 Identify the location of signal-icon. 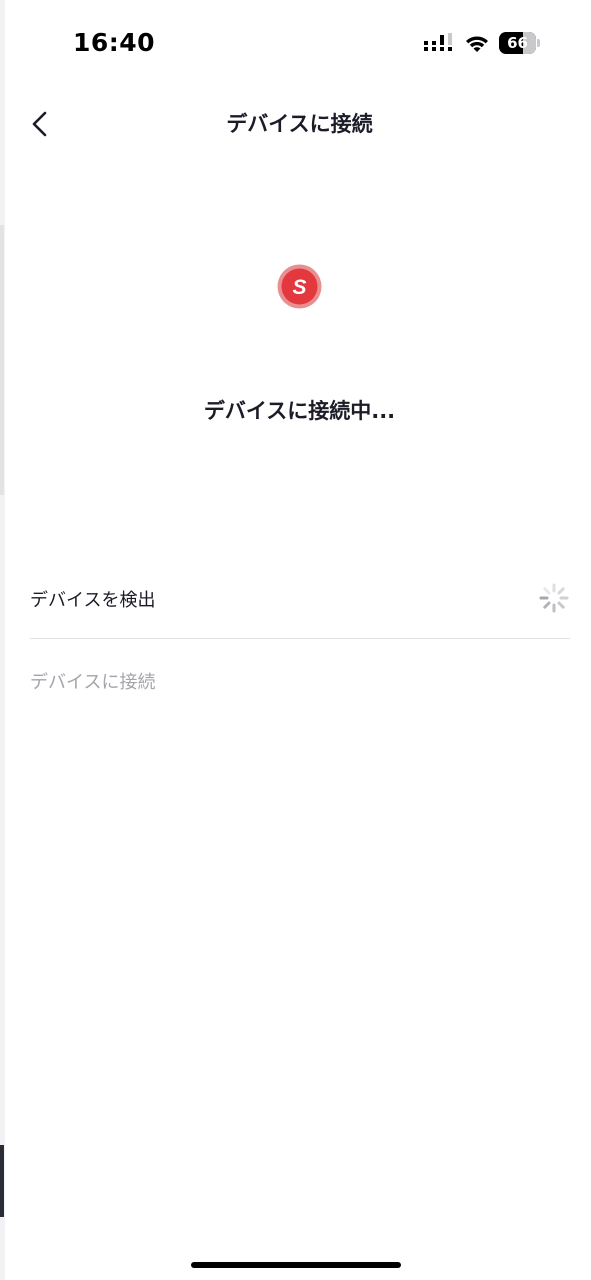
(438, 42).